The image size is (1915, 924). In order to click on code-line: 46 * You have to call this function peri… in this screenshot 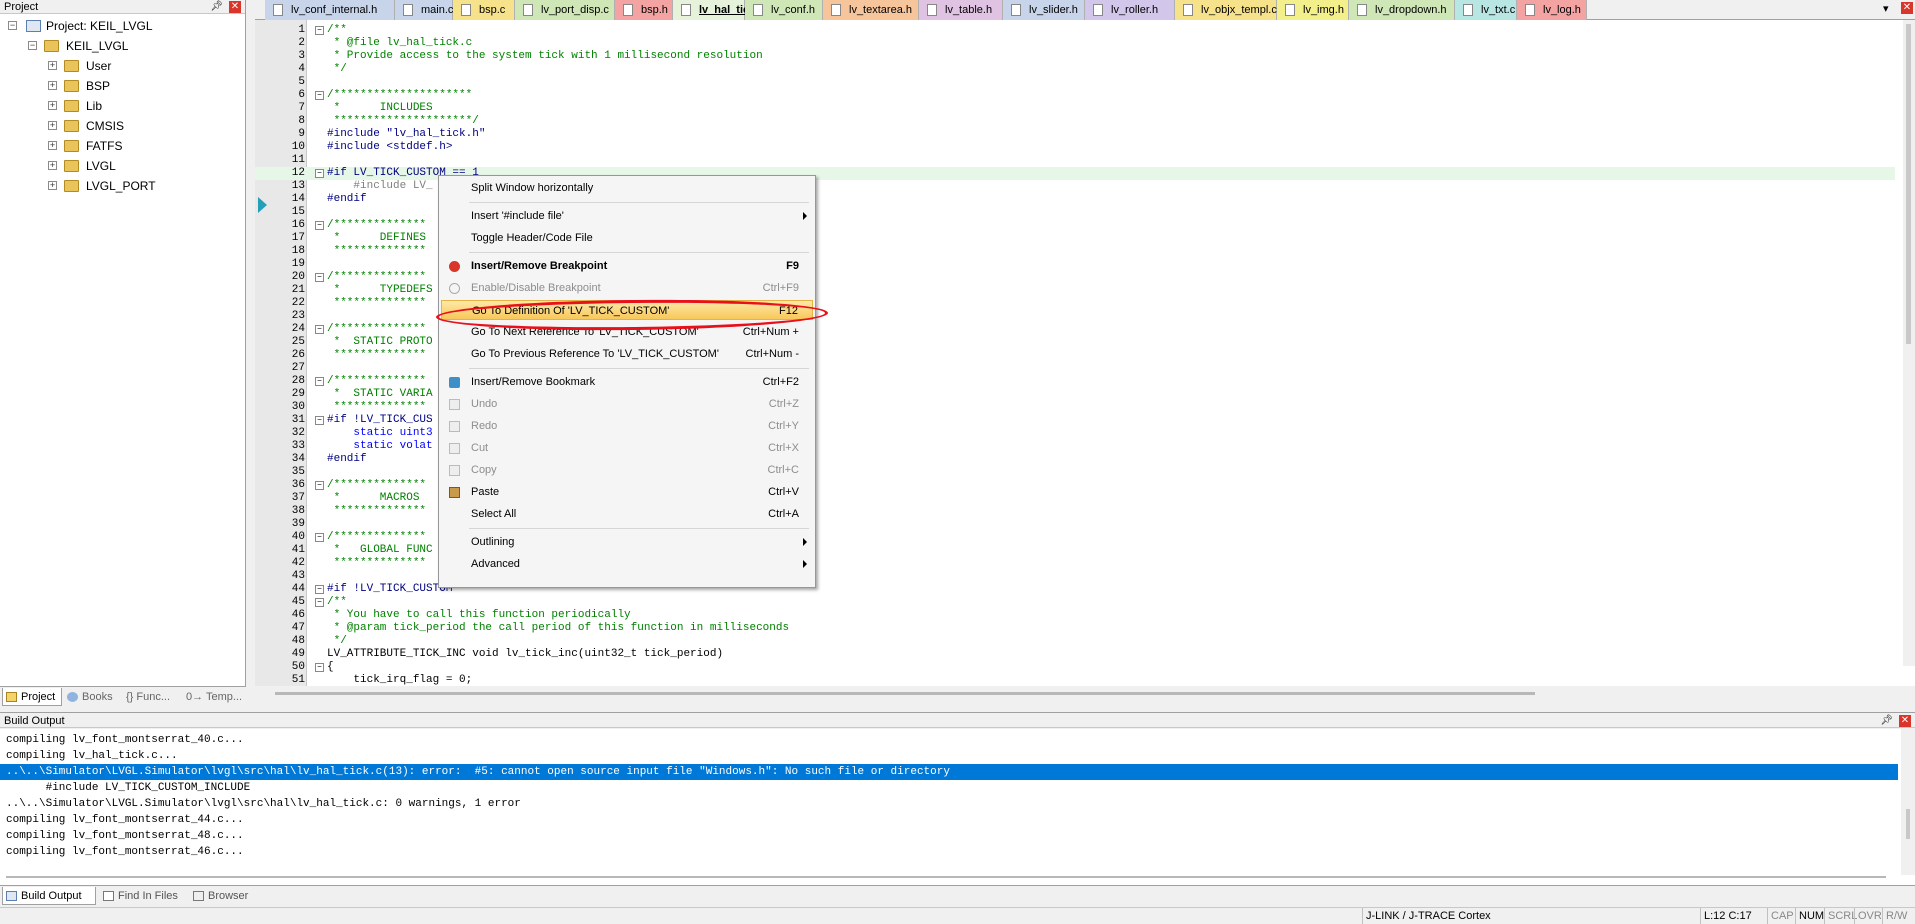, I will do `click(1075, 615)`.